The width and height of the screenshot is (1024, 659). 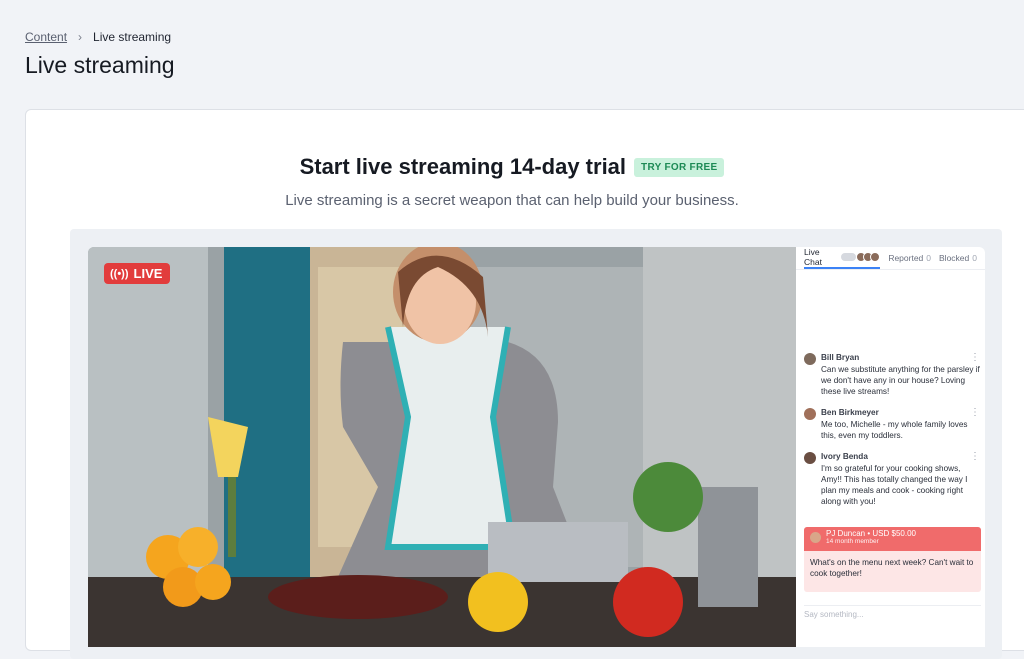 What do you see at coordinates (813, 257) in the screenshot?
I see `tab-live-chat-label: Live Chat` at bounding box center [813, 257].